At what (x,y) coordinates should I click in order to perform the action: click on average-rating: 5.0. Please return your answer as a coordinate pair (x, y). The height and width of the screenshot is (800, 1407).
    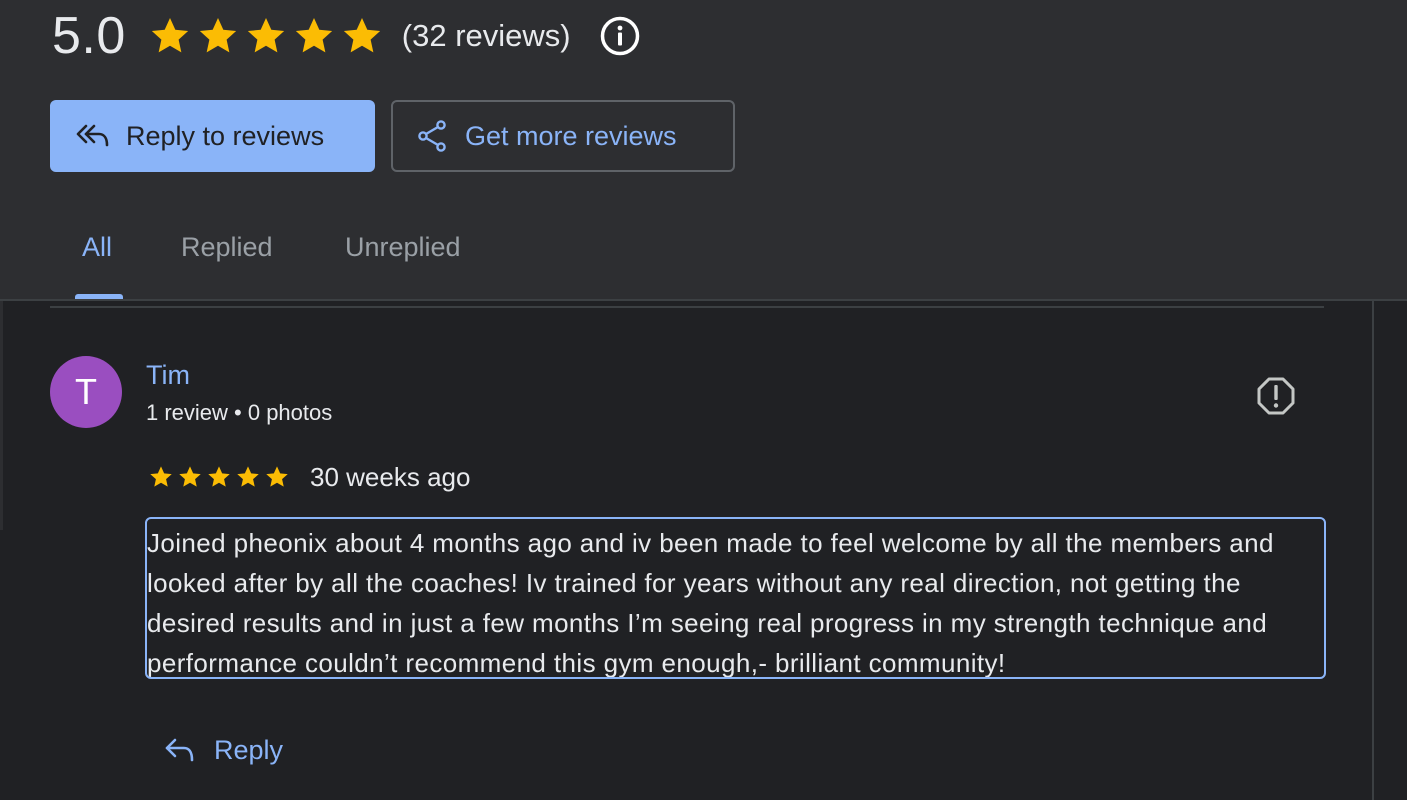
    Looking at the image, I should click on (89, 36).